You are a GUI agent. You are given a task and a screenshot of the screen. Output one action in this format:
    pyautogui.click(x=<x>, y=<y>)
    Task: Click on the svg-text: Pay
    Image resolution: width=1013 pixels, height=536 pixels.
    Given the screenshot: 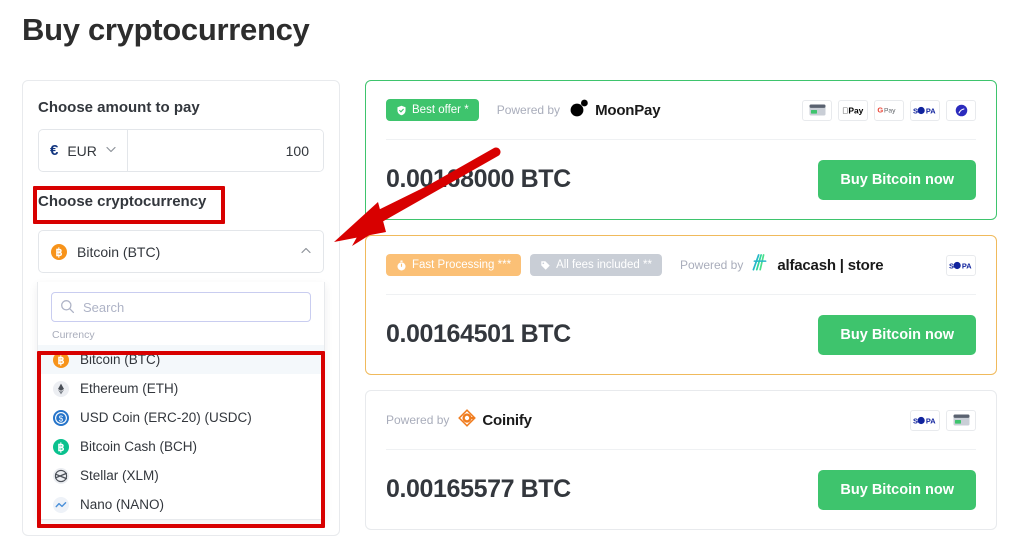 What is the action you would take?
    pyautogui.click(x=853, y=110)
    